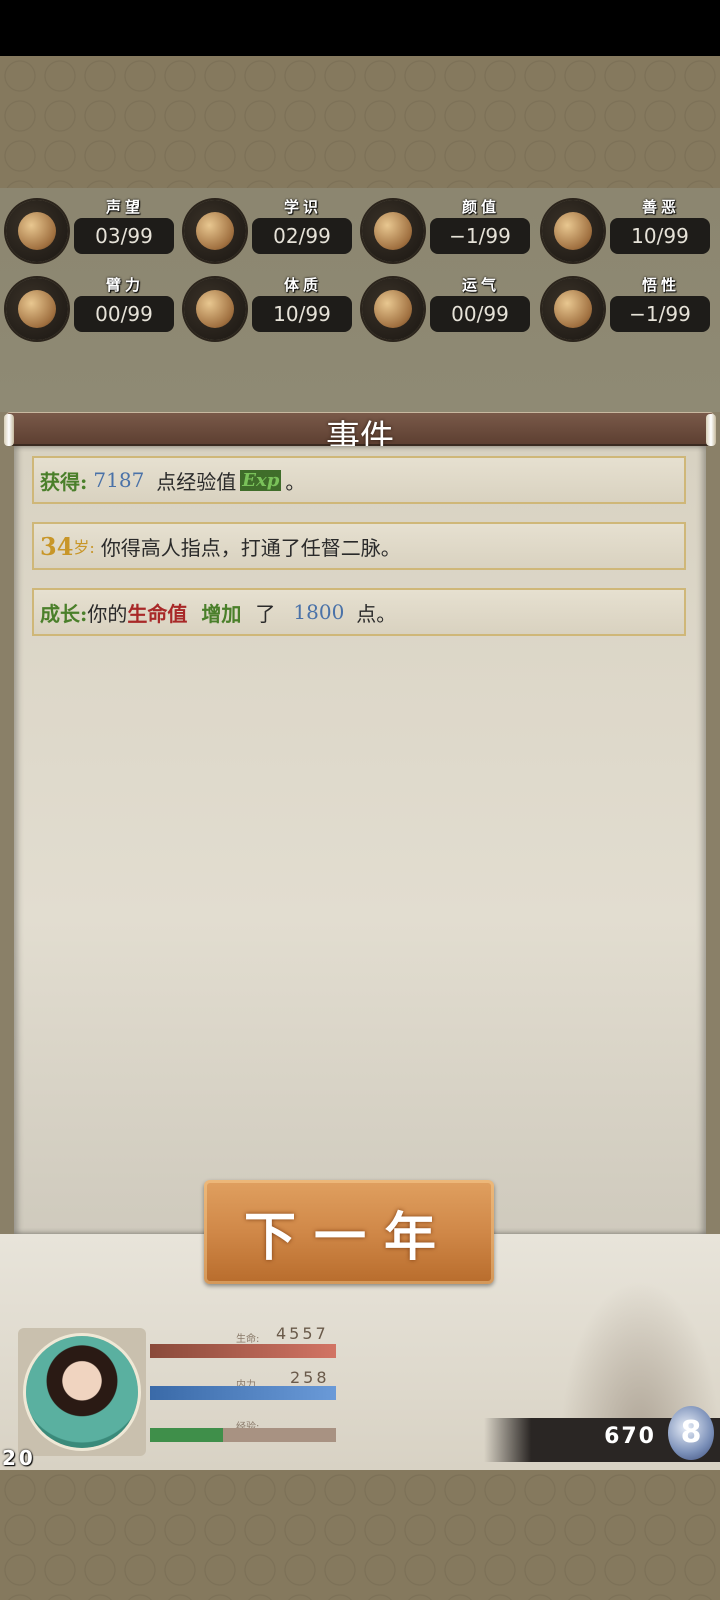  What do you see at coordinates (630, 1436) in the screenshot?
I see `currency-value: 670` at bounding box center [630, 1436].